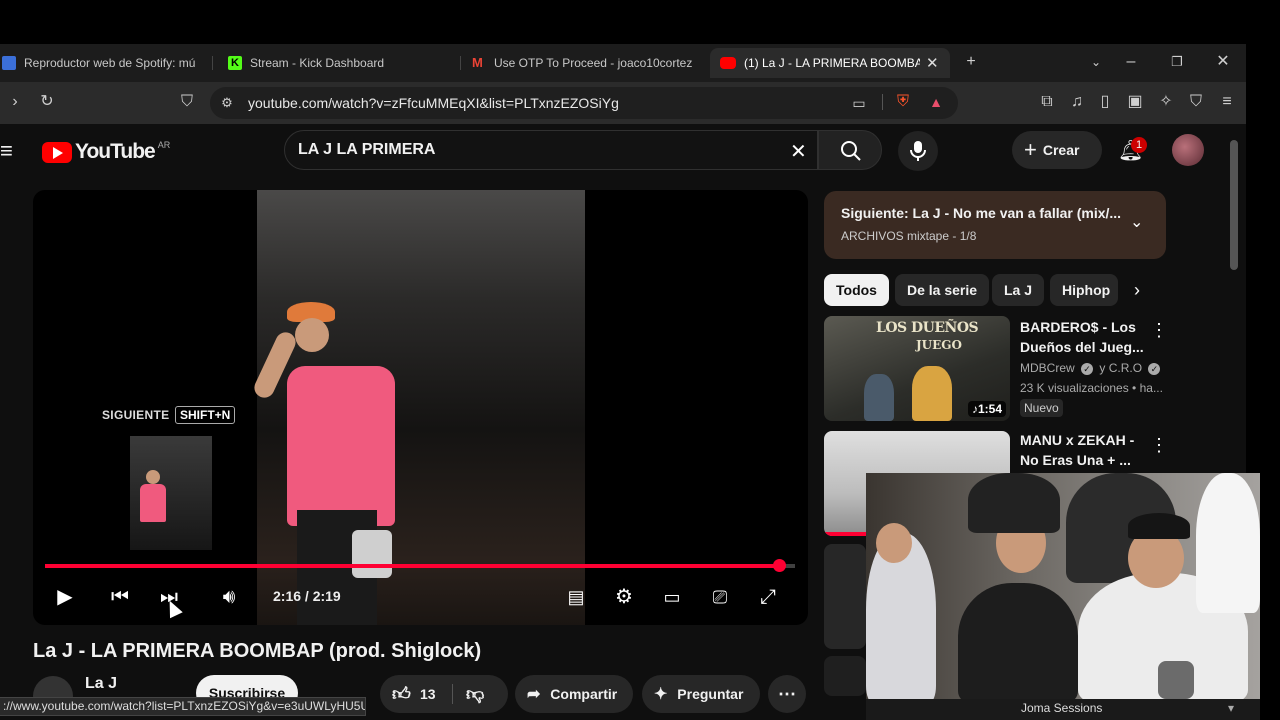 The width and height of the screenshot is (1280, 720). Describe the element at coordinates (171, 493) in the screenshot. I see `next-video-preview` at that location.